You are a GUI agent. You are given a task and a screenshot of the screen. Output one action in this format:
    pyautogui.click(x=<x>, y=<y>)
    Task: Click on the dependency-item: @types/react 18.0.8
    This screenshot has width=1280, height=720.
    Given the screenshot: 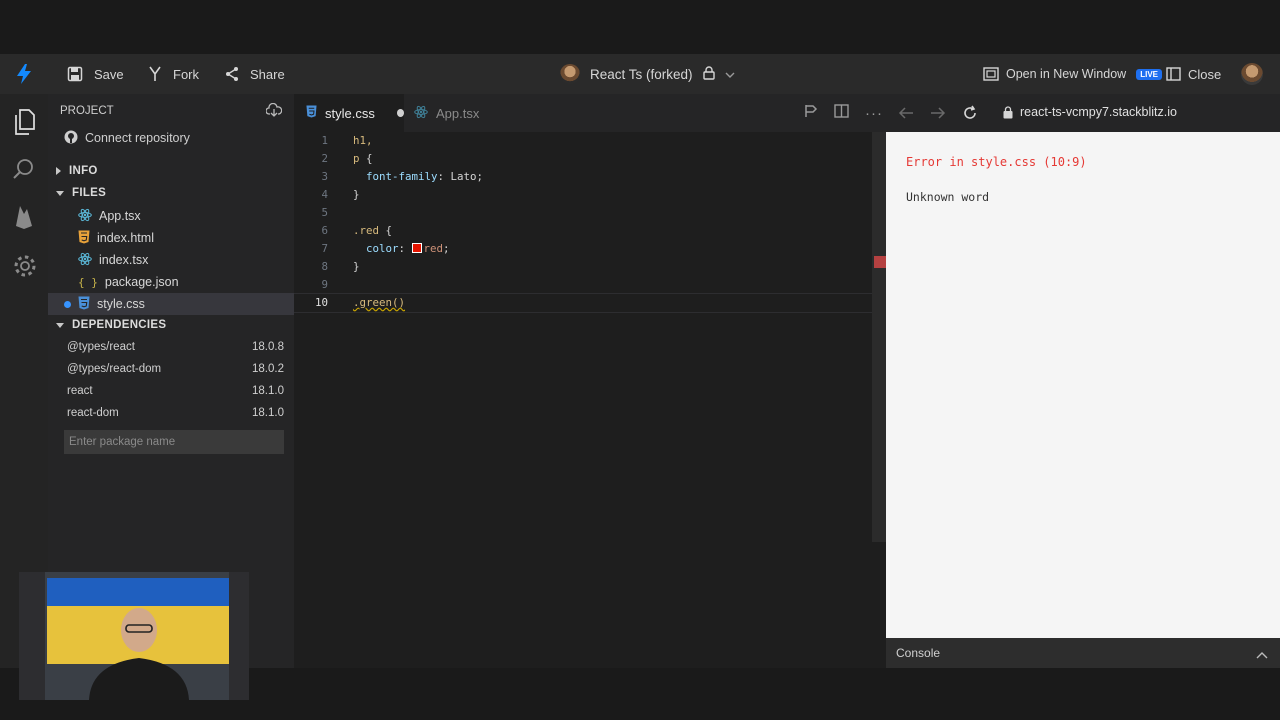 What is the action you would take?
    pyautogui.click(x=171, y=347)
    